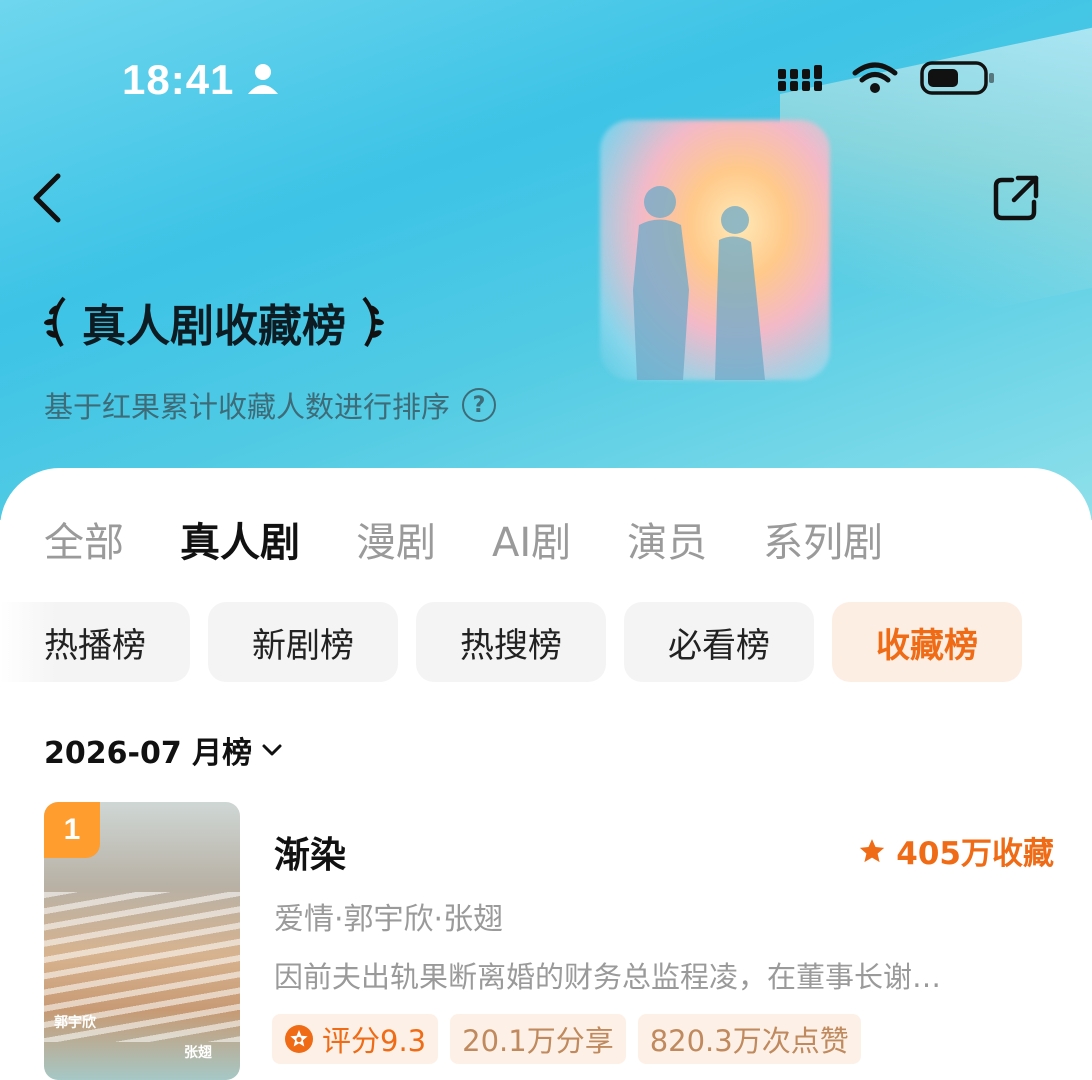  Describe the element at coordinates (975, 854) in the screenshot. I see `collection-text: 405万收藏` at that location.